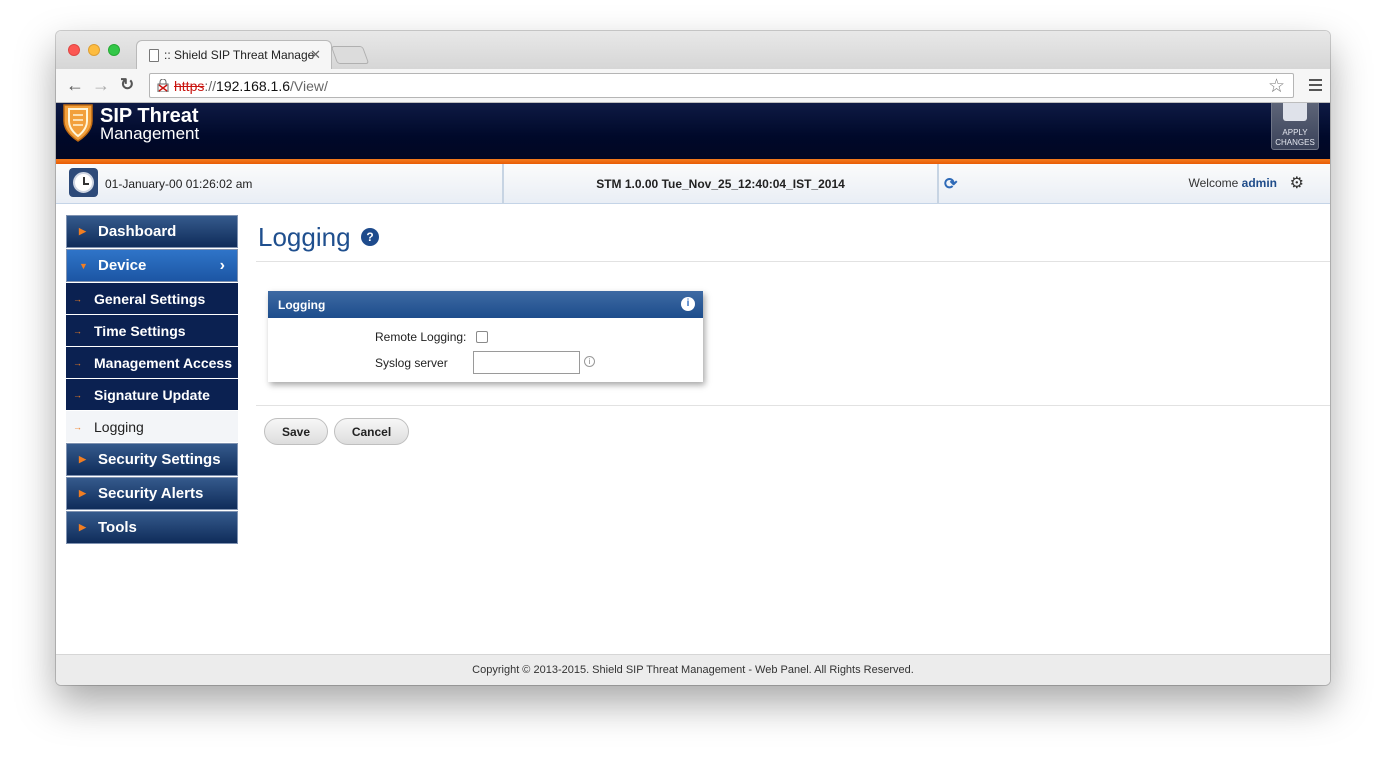 Image resolution: width=1386 pixels, height=765 pixels. I want to click on zoom-window-button, so click(114, 50).